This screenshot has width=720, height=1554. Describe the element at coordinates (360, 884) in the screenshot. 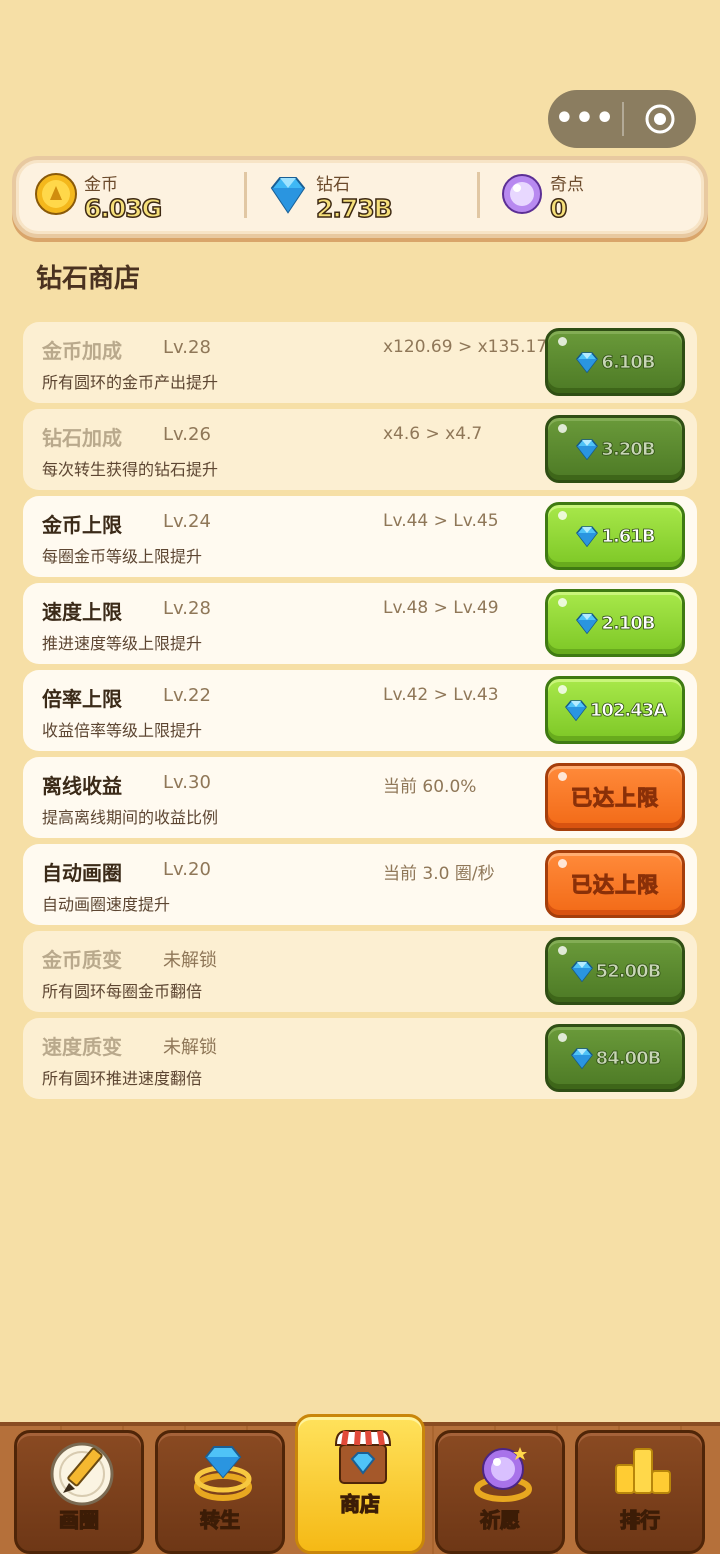

I see `shop-item-row: 自动画圈 Lv.20 当前 3.0 圈/秒自动画圈速度提升 已达上限` at that location.